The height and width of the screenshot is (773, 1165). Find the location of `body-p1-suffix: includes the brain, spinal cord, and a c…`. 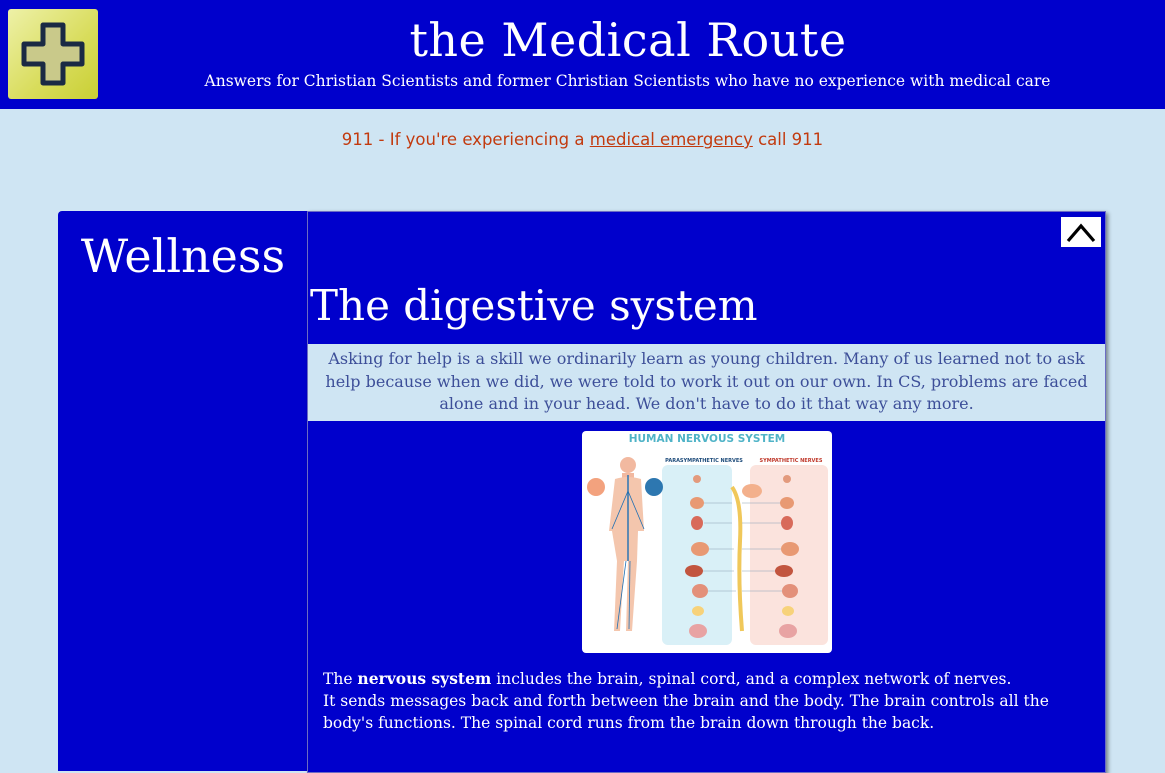

body-p1-suffix: includes the brain, spinal cord, and a c… is located at coordinates (751, 679).